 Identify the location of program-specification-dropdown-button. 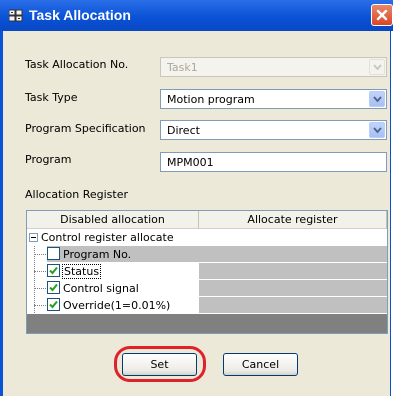
(377, 130).